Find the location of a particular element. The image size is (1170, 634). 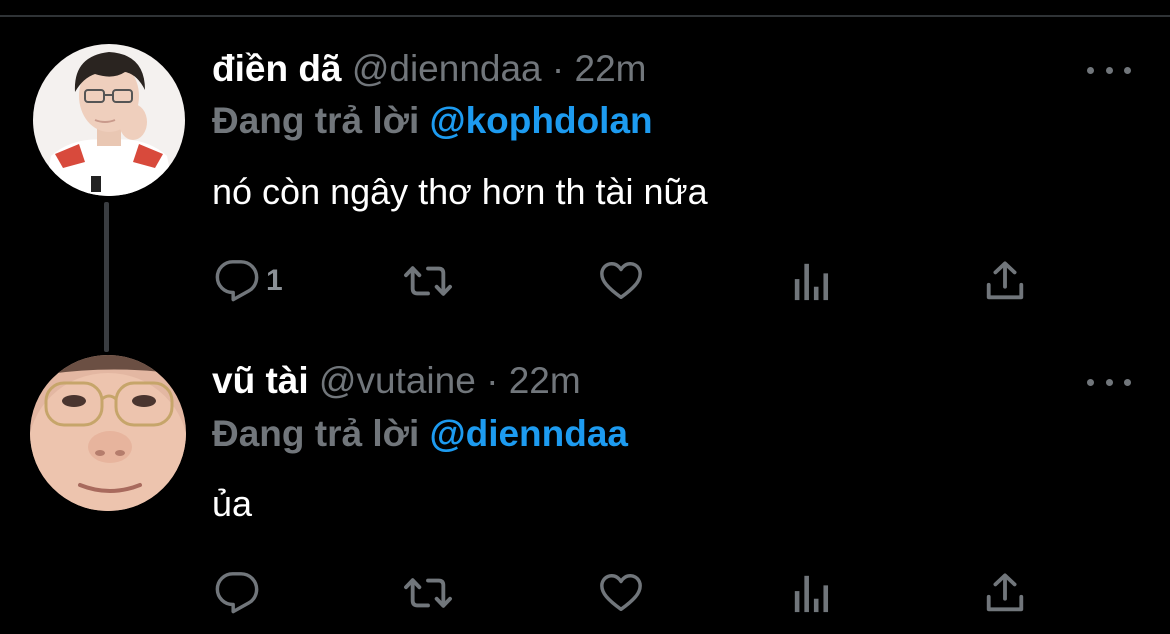

reply-button: 1 is located at coordinates (248, 281).